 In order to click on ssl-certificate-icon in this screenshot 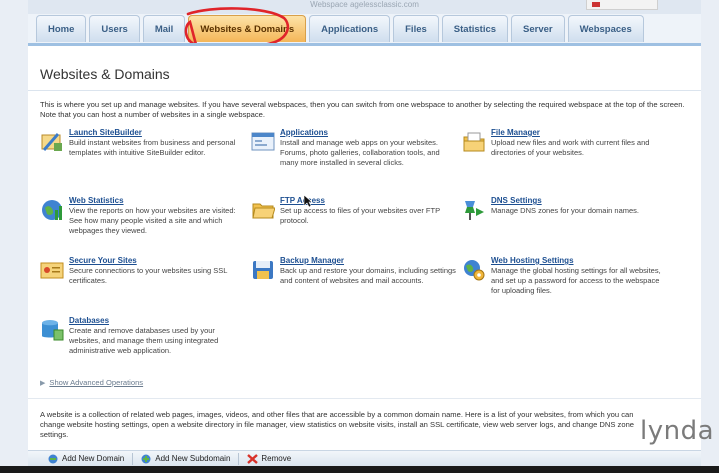, I will do `click(52, 270)`.